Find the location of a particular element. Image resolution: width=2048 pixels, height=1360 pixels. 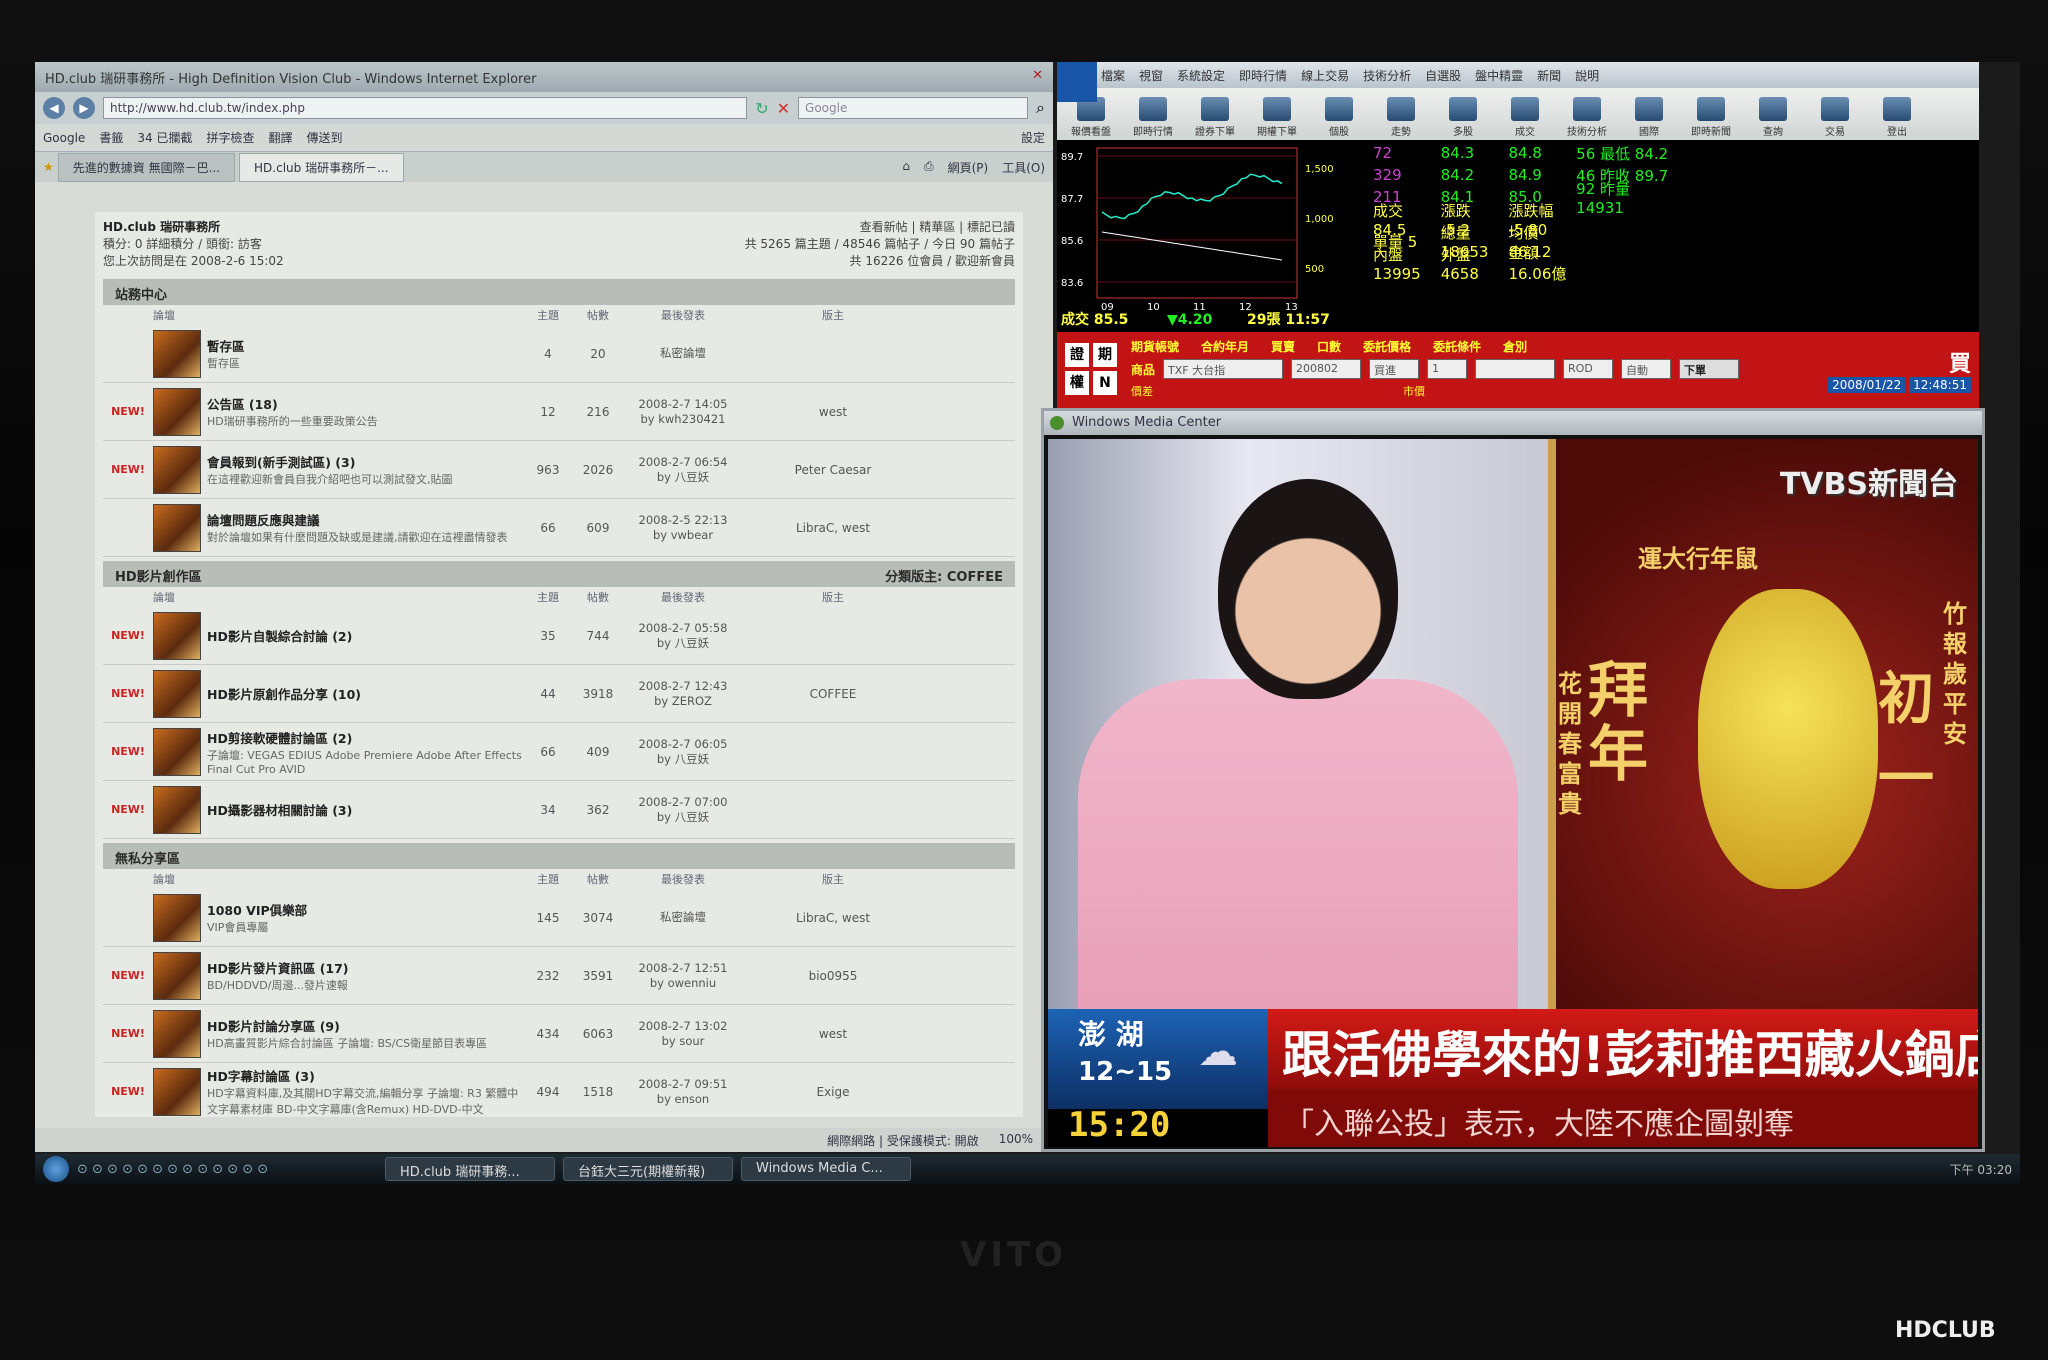

moderators: Peter Caesar is located at coordinates (833, 470).